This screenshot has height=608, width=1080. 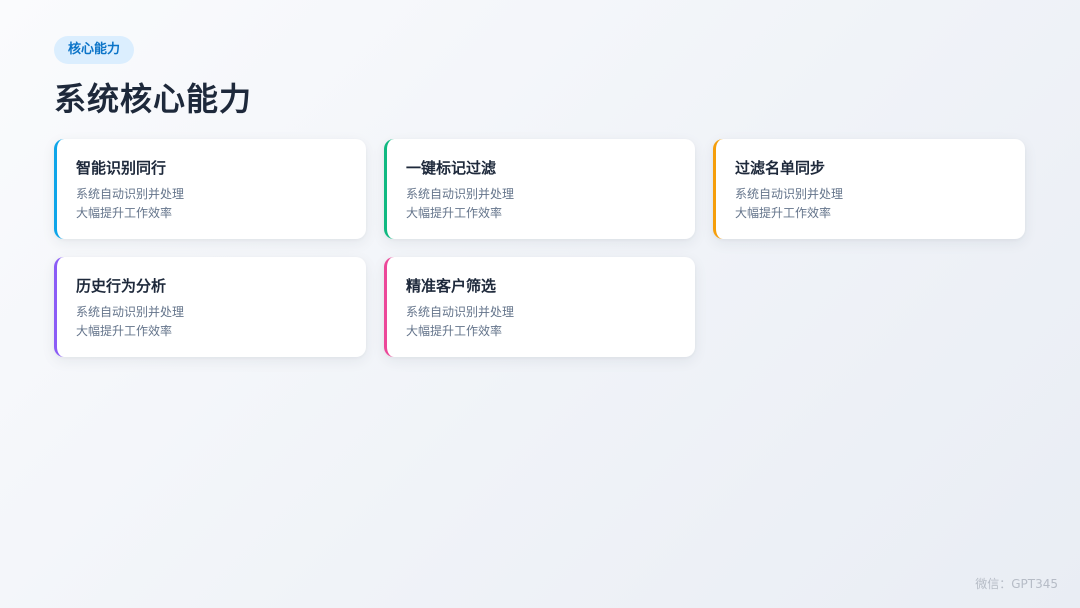 I want to click on card-title: 过滤名单同步, so click(x=780, y=168).